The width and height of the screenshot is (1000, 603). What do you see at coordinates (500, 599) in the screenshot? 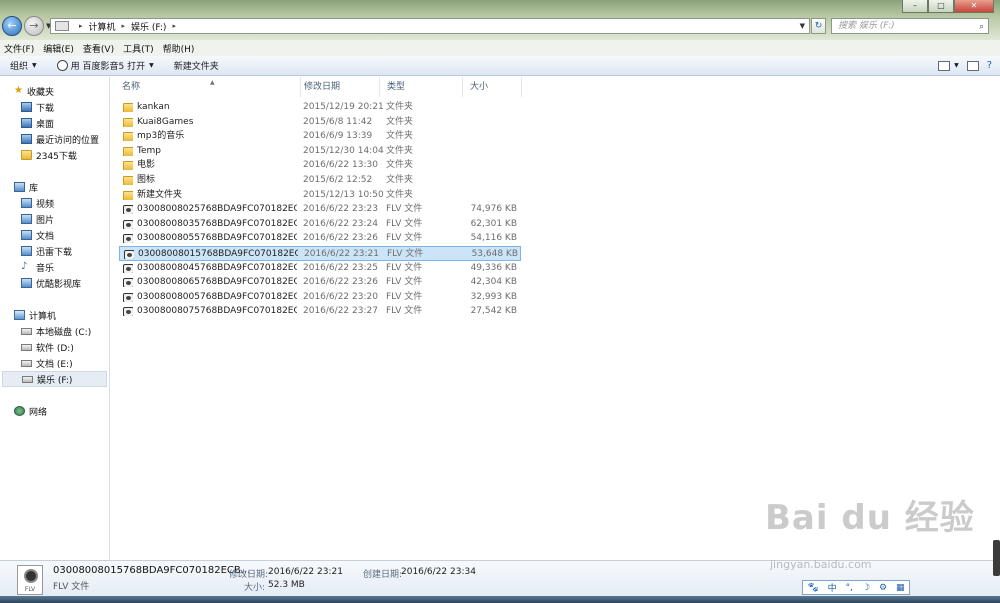
I see `taskbar` at bounding box center [500, 599].